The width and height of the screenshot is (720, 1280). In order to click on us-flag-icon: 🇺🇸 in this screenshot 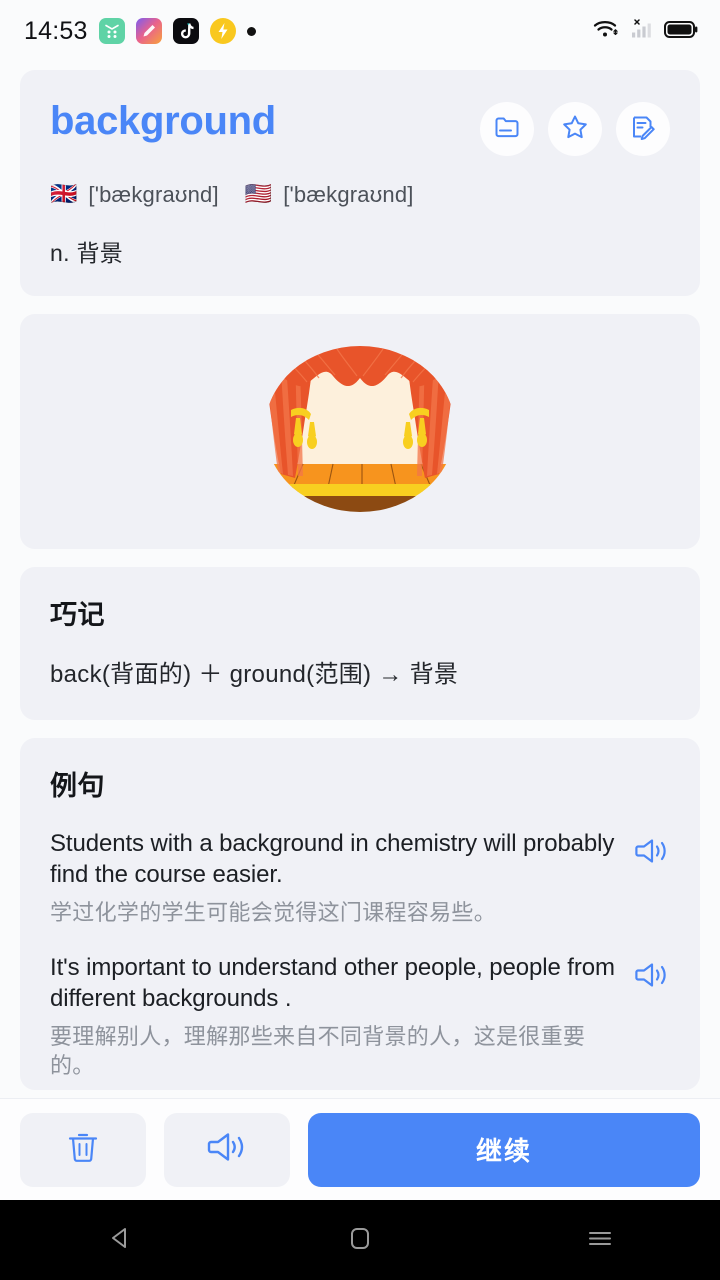, I will do `click(258, 194)`.